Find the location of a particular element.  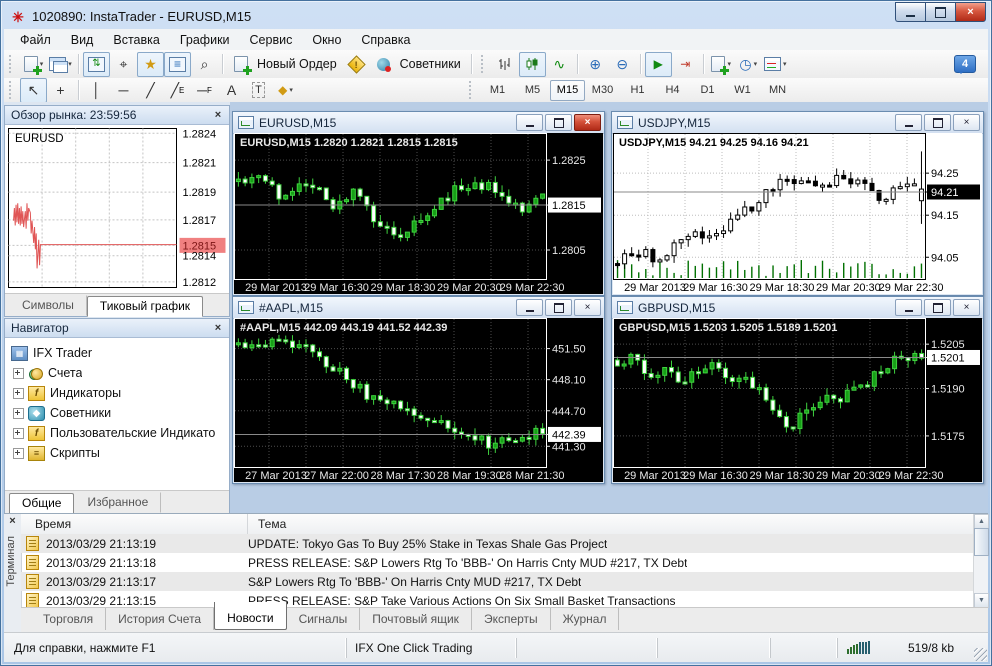

minimize-window-button is located at coordinates (910, 12).